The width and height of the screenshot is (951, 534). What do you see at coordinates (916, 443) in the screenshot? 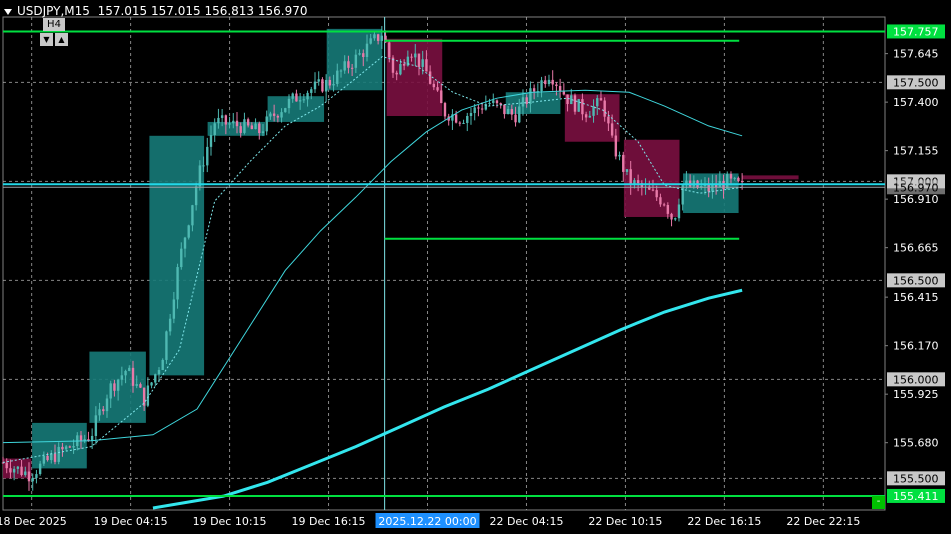
I see `y-tick-label: 155.680` at bounding box center [916, 443].